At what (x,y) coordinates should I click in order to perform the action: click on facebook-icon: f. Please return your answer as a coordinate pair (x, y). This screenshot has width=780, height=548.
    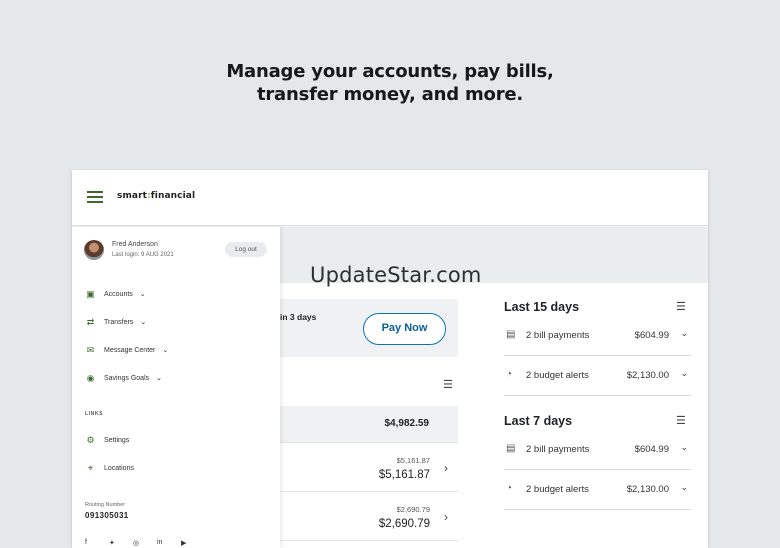
    Looking at the image, I should click on (86, 542).